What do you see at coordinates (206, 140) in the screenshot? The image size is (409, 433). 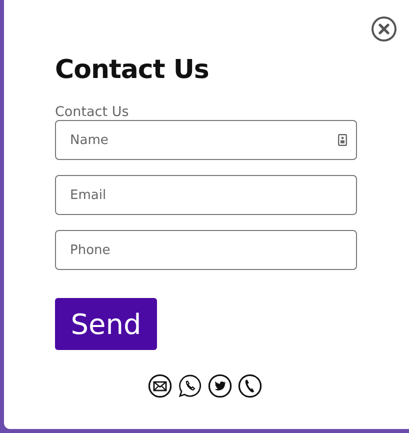 I see `input-field: Name` at bounding box center [206, 140].